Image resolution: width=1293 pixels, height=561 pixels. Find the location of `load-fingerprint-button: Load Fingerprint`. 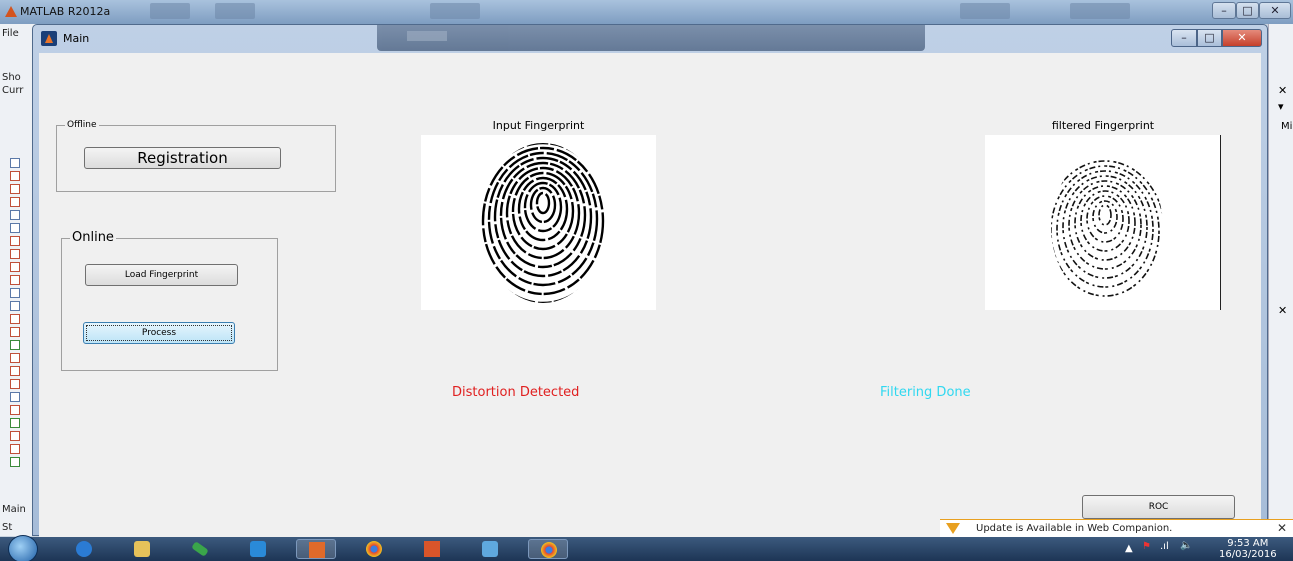

load-fingerprint-button: Load Fingerprint is located at coordinates (161, 275).